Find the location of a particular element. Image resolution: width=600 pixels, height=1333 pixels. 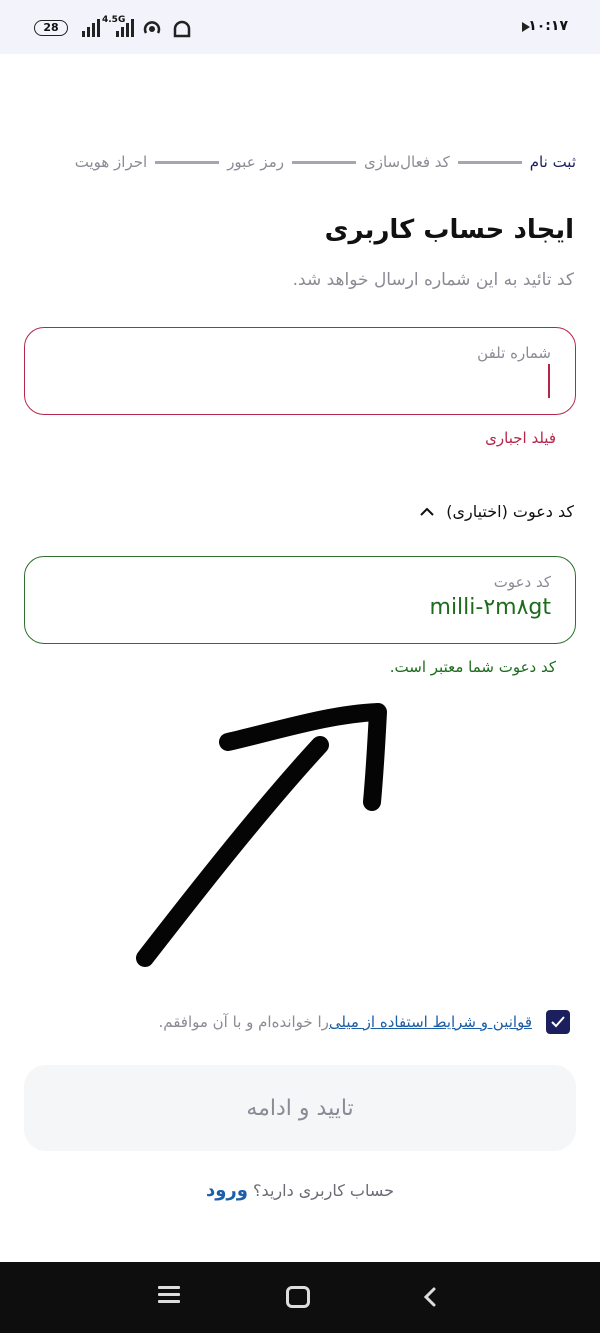

login-link: ورود is located at coordinates (227, 1190).